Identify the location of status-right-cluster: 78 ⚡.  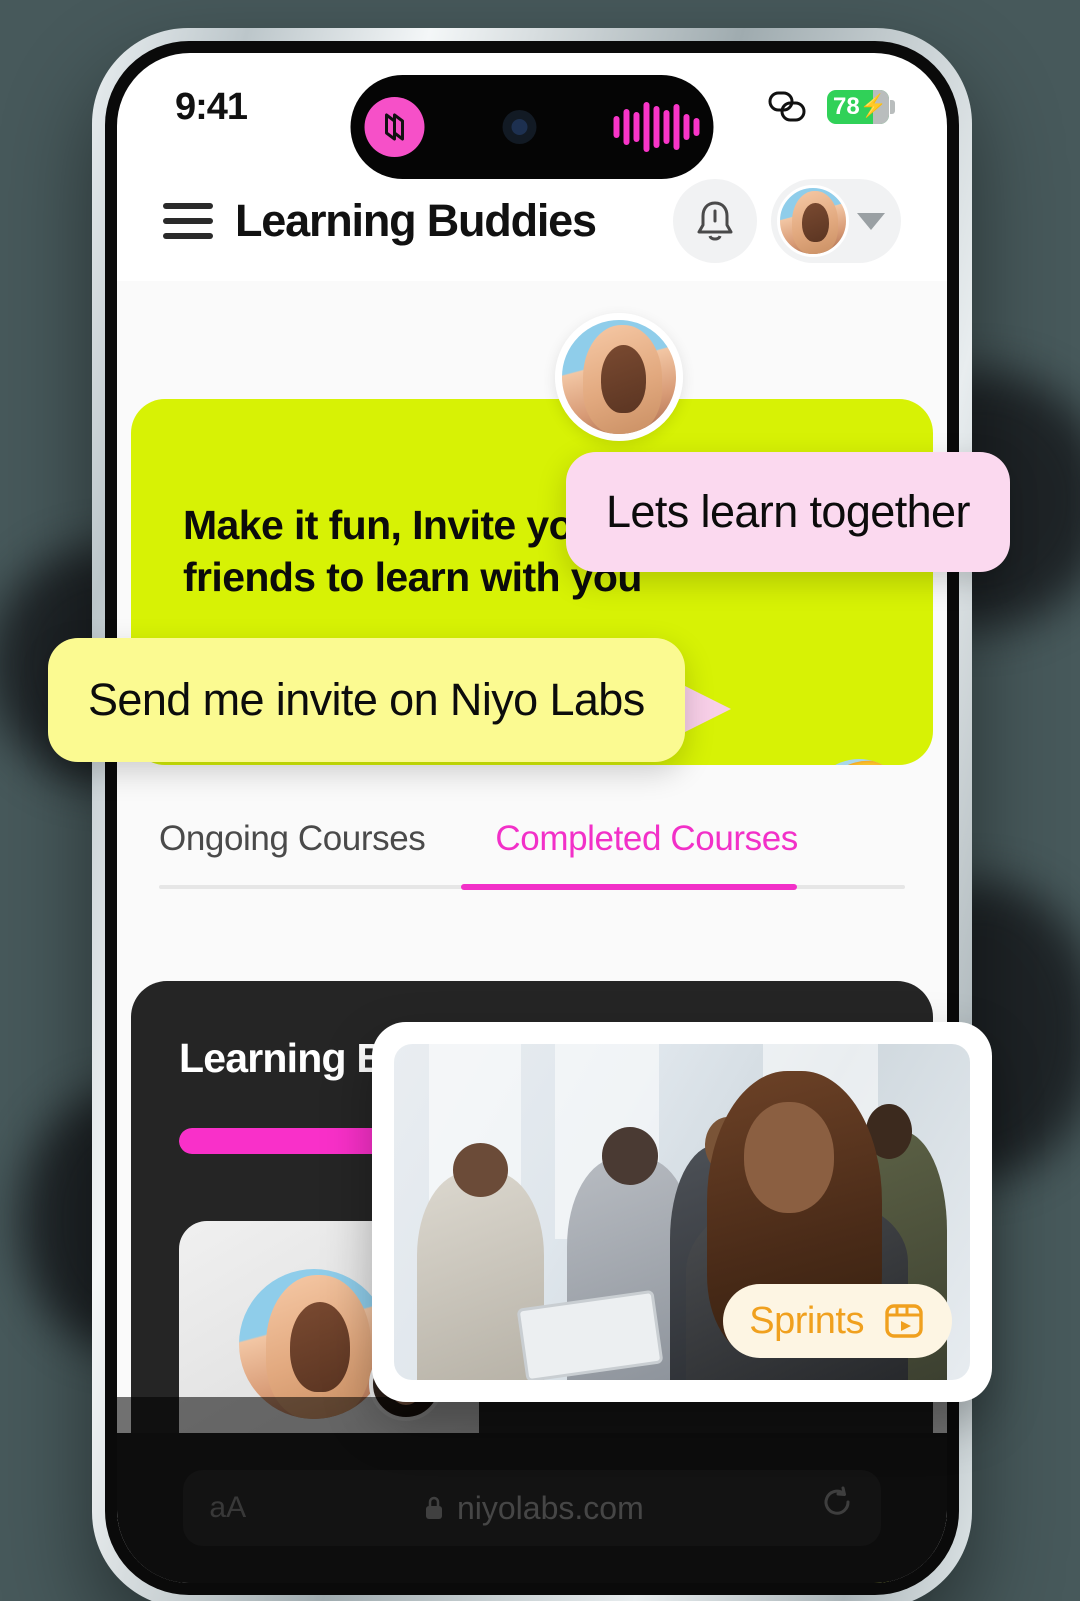
(831, 107).